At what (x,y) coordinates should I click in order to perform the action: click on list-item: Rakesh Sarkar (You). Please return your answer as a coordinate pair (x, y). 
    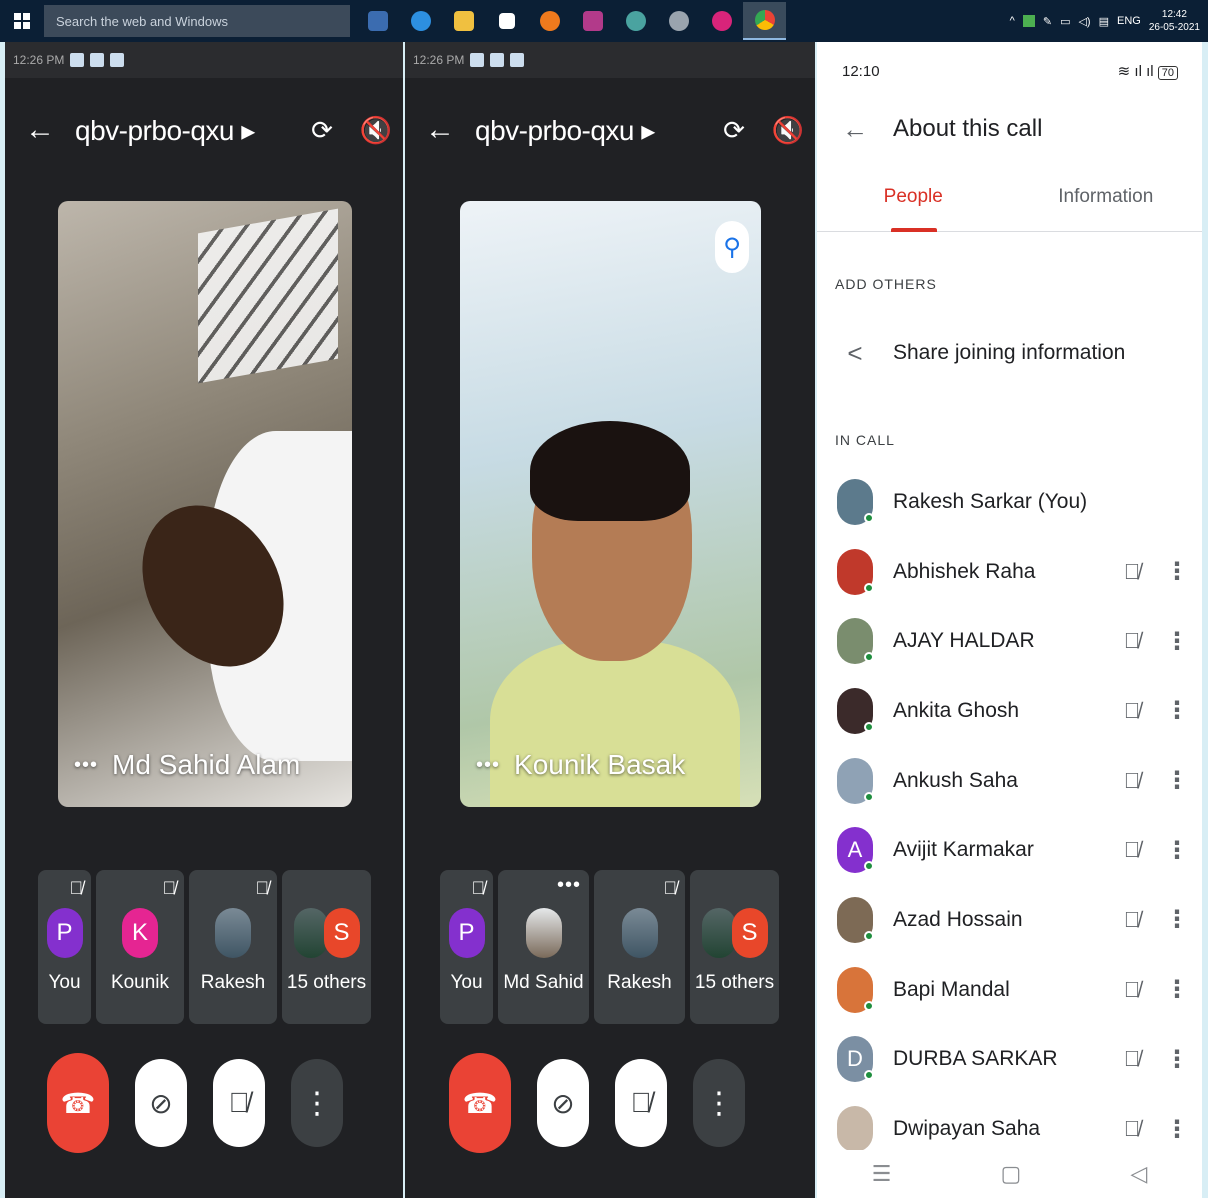
    Looking at the image, I should click on (1009, 502).